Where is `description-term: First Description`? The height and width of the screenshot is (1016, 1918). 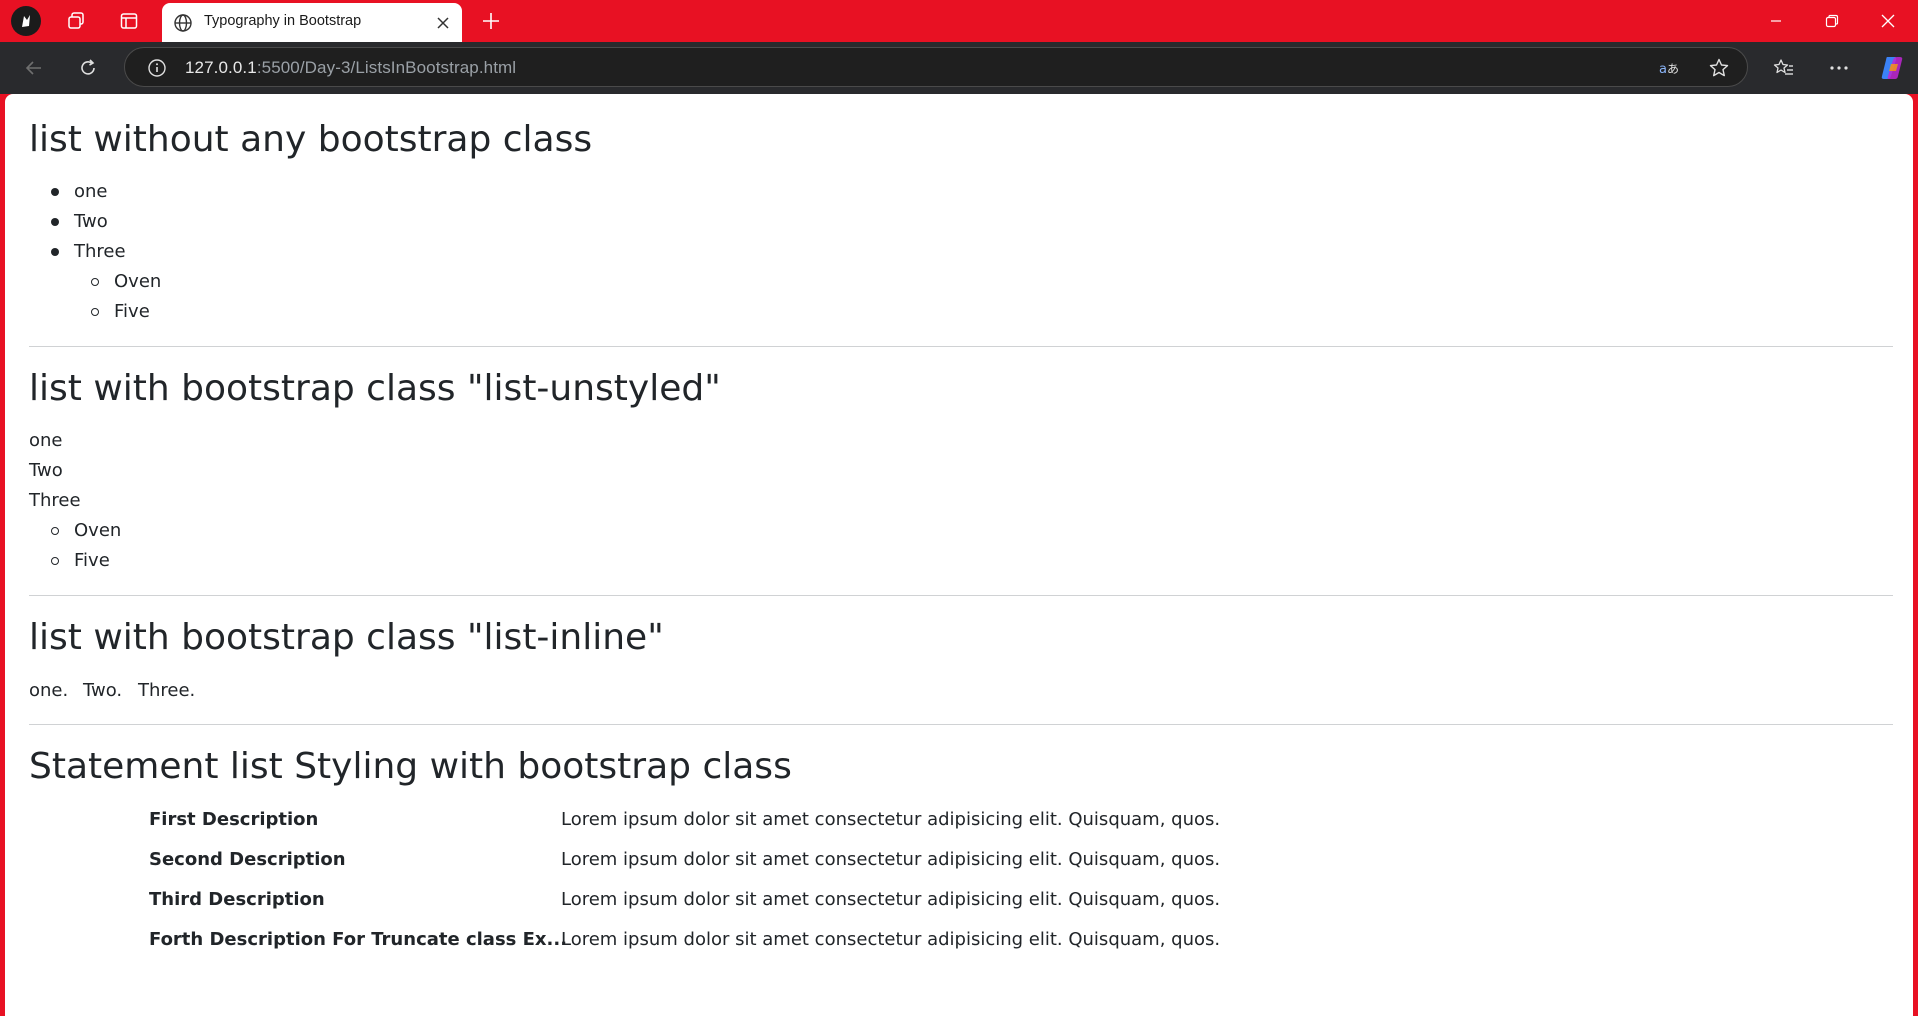
description-term: First Description is located at coordinates (234, 819).